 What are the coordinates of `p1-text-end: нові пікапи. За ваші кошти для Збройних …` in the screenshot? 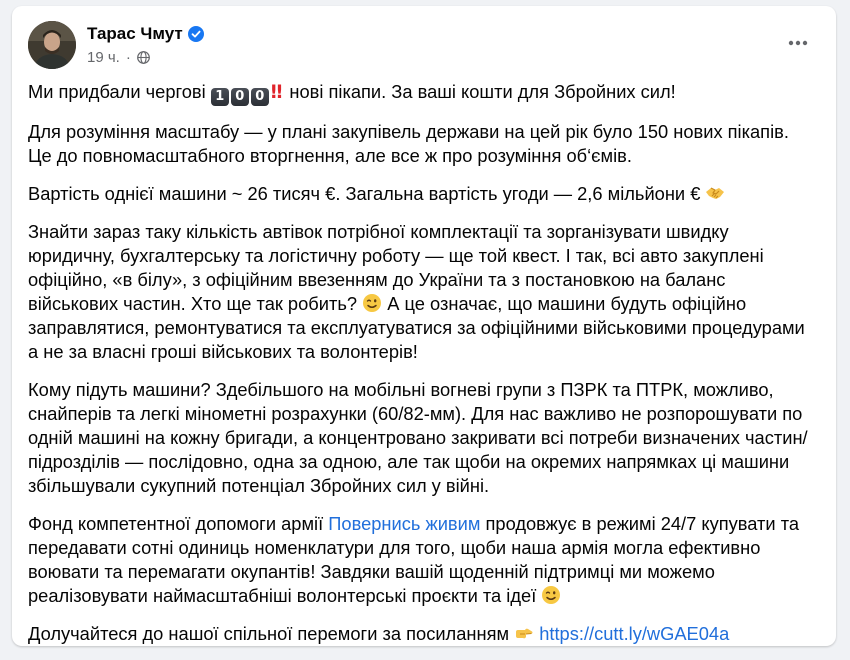 It's located at (482, 91).